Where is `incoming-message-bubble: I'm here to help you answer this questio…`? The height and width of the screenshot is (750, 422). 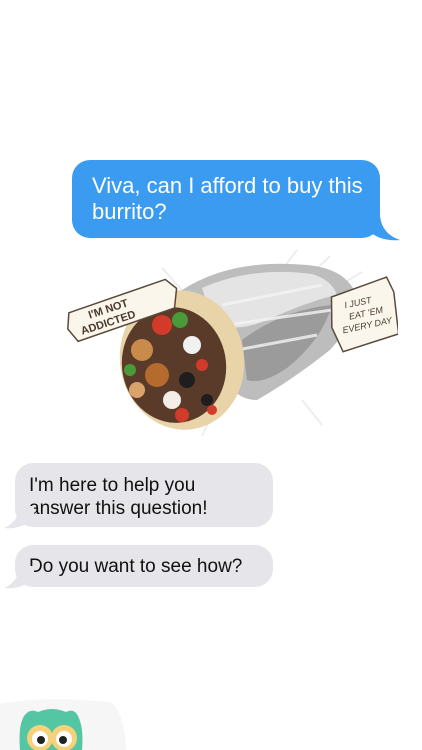 incoming-message-bubble: I'm here to help you answer this questio… is located at coordinates (144, 495).